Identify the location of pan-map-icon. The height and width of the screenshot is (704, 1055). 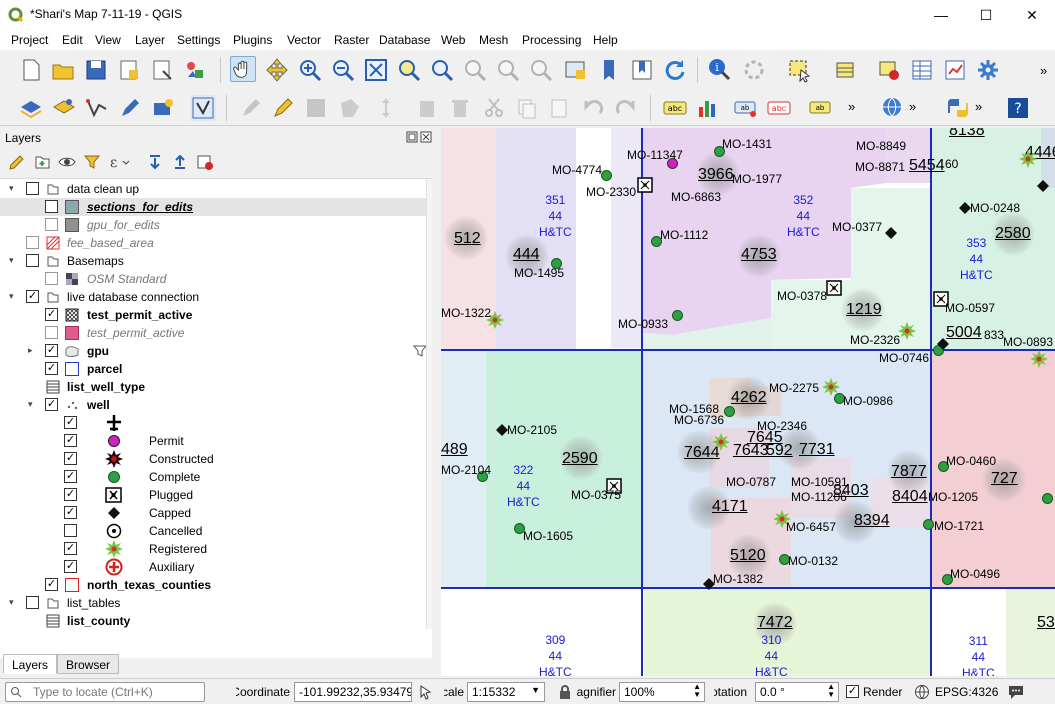
(243, 69).